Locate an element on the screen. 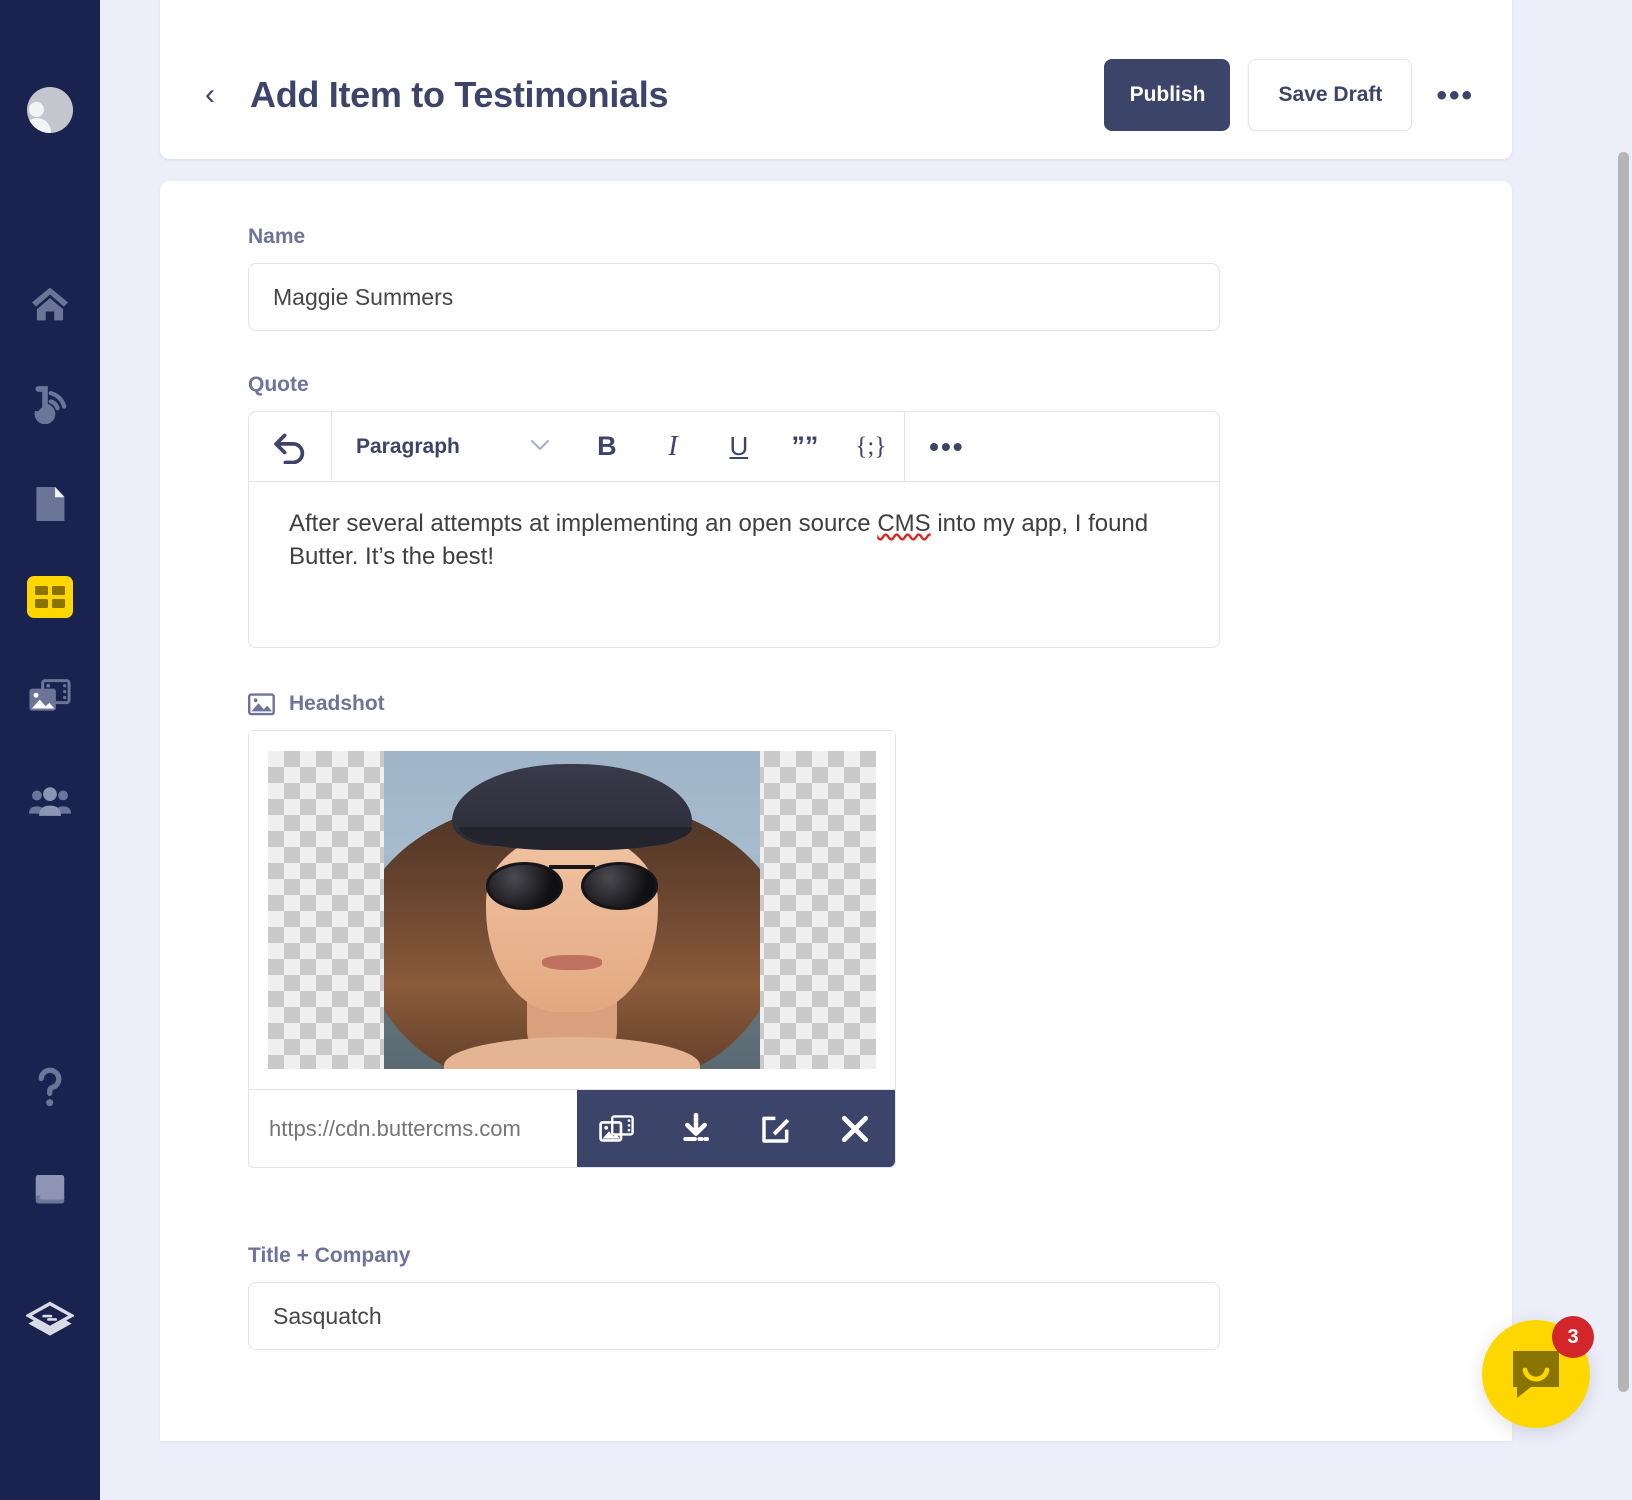 The height and width of the screenshot is (1500, 1632). header-more-options-button: ••• is located at coordinates (1455, 95).